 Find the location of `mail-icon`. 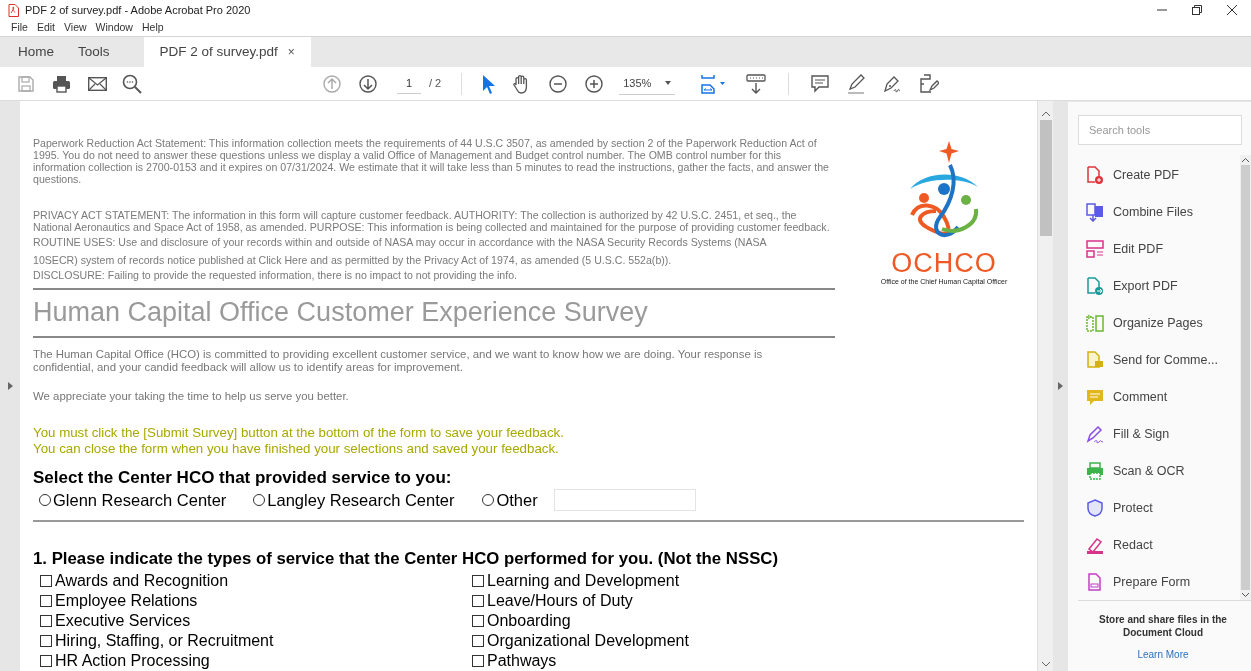

mail-icon is located at coordinates (97, 83).